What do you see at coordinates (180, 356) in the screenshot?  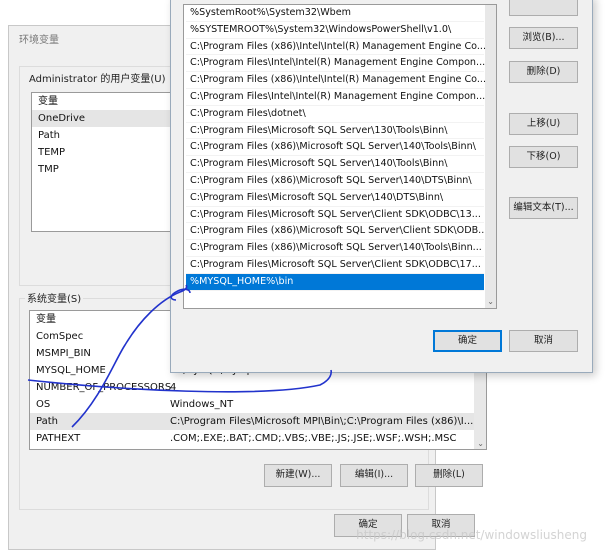 I see `handwritten-annotation` at bounding box center [180, 356].